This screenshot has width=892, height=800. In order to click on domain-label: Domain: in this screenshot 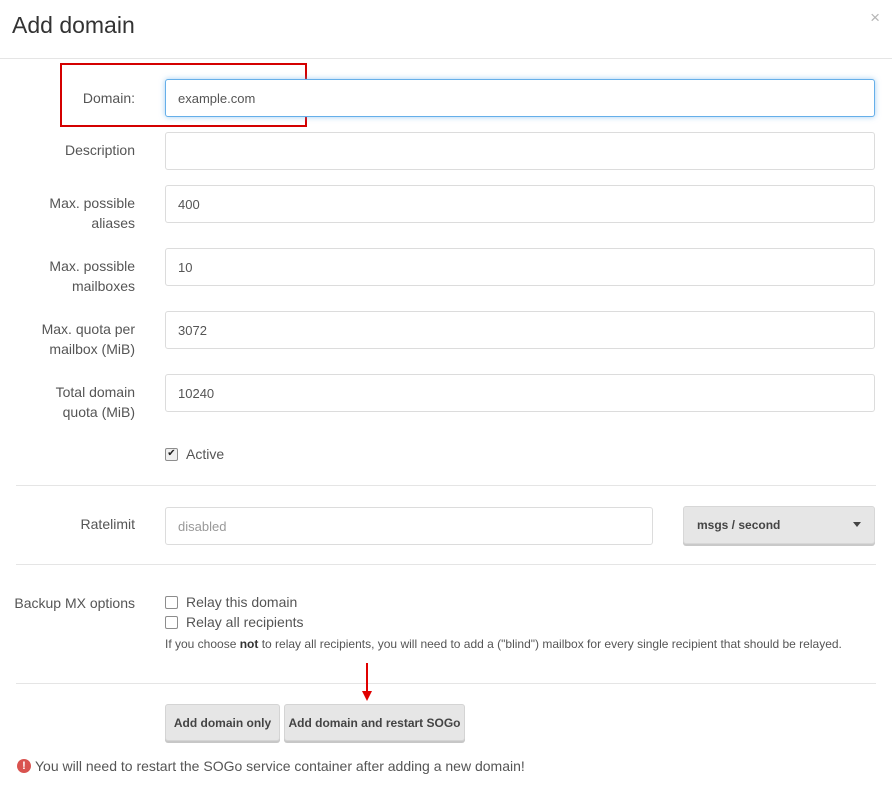, I will do `click(108, 98)`.